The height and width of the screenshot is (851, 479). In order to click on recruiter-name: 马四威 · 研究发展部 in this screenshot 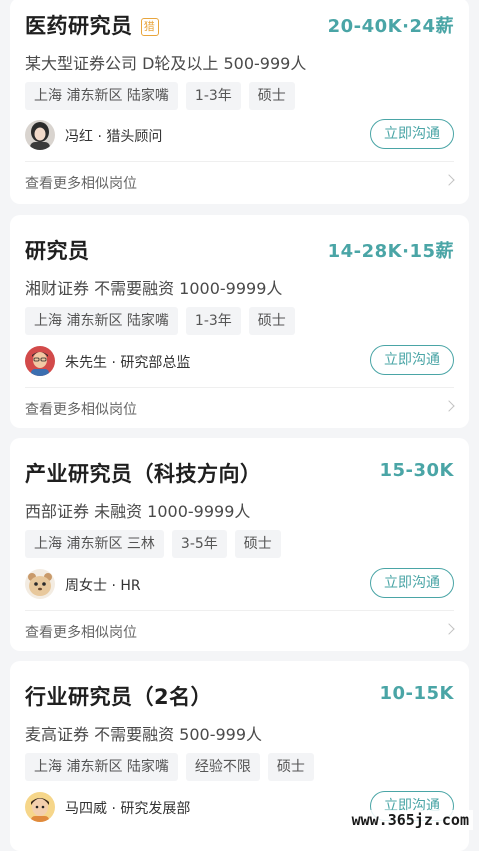, I will do `click(128, 809)`.